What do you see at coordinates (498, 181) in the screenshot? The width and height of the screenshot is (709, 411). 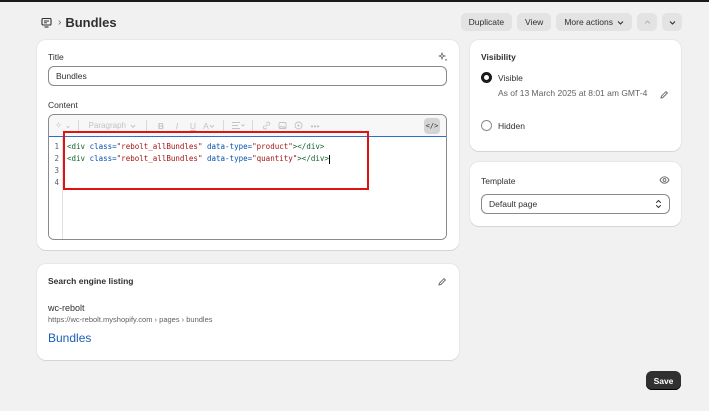 I see `template-heading: Template` at bounding box center [498, 181].